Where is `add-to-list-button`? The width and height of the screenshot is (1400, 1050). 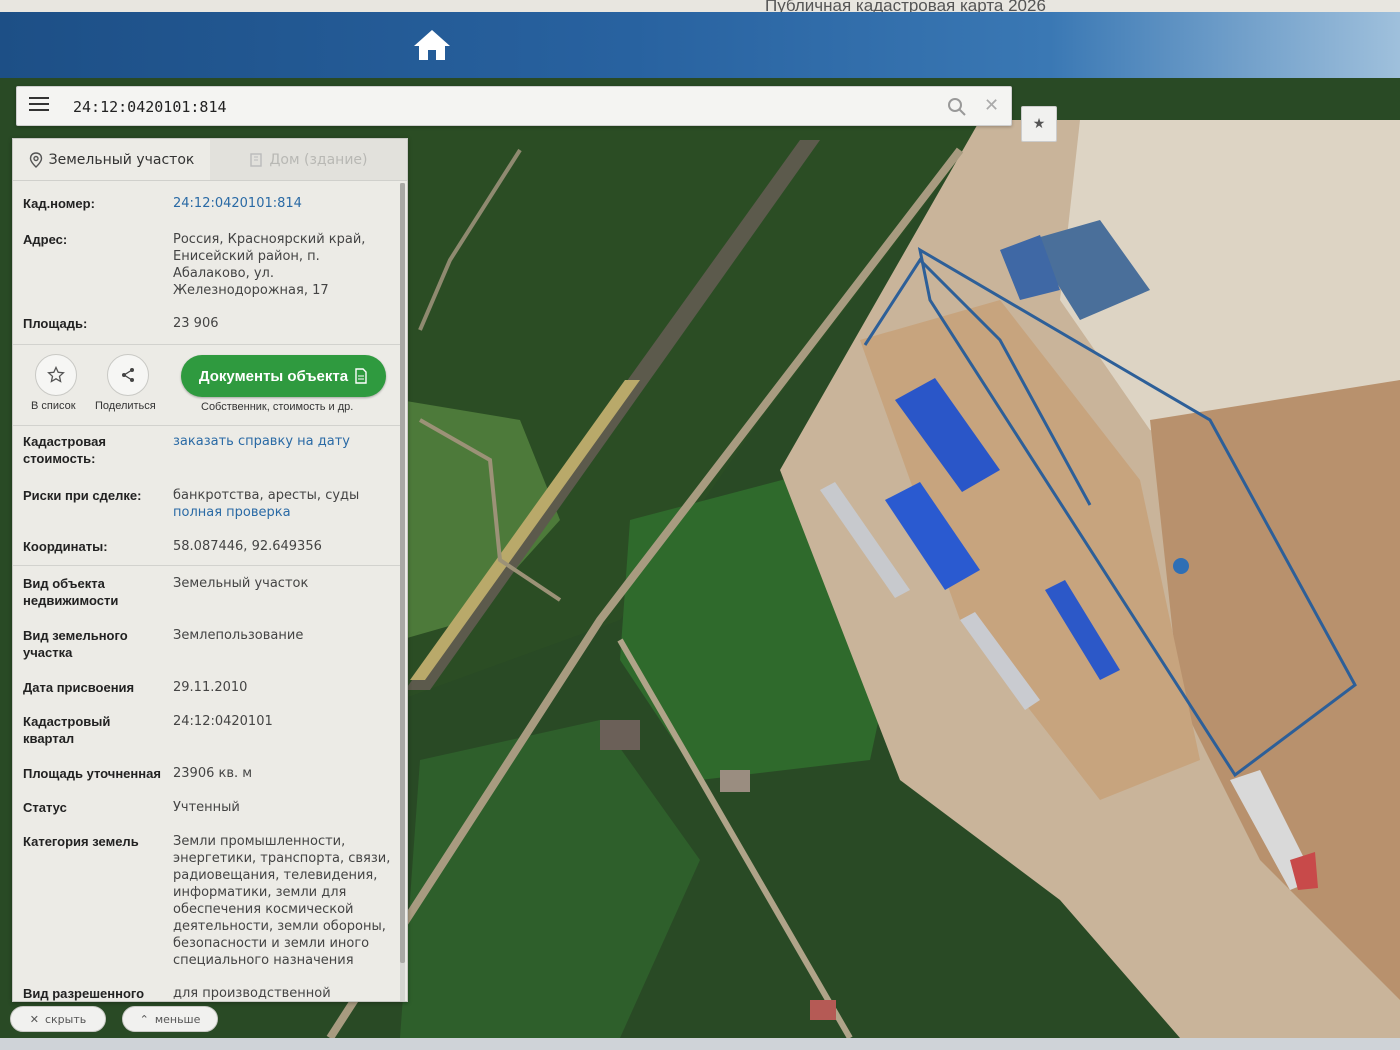 add-to-list-button is located at coordinates (56, 375).